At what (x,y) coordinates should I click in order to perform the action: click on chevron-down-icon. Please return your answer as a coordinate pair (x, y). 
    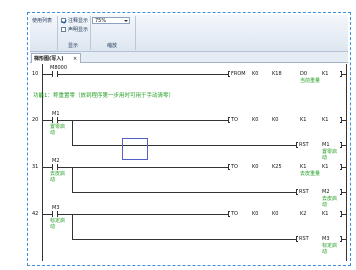
    Looking at the image, I should click on (126, 21).